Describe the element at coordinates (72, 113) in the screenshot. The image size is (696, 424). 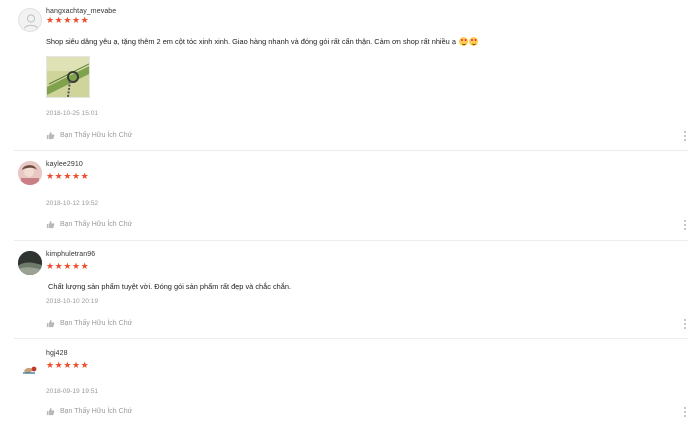
I see `review-timestamp: 2018-10-25 15:01` at that location.